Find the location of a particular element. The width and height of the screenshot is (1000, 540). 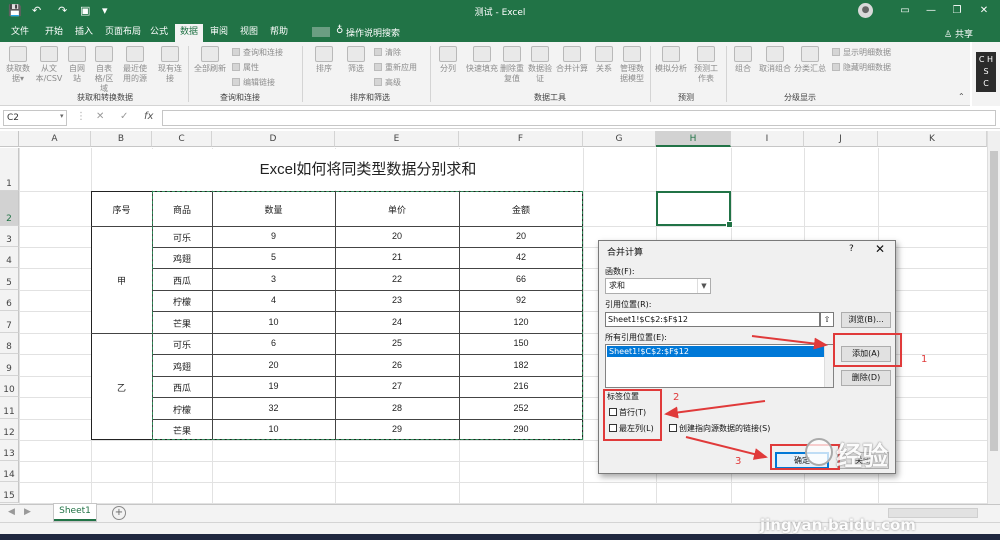

hide-detail-button: 隐藏明细数据 is located at coordinates (861, 68).